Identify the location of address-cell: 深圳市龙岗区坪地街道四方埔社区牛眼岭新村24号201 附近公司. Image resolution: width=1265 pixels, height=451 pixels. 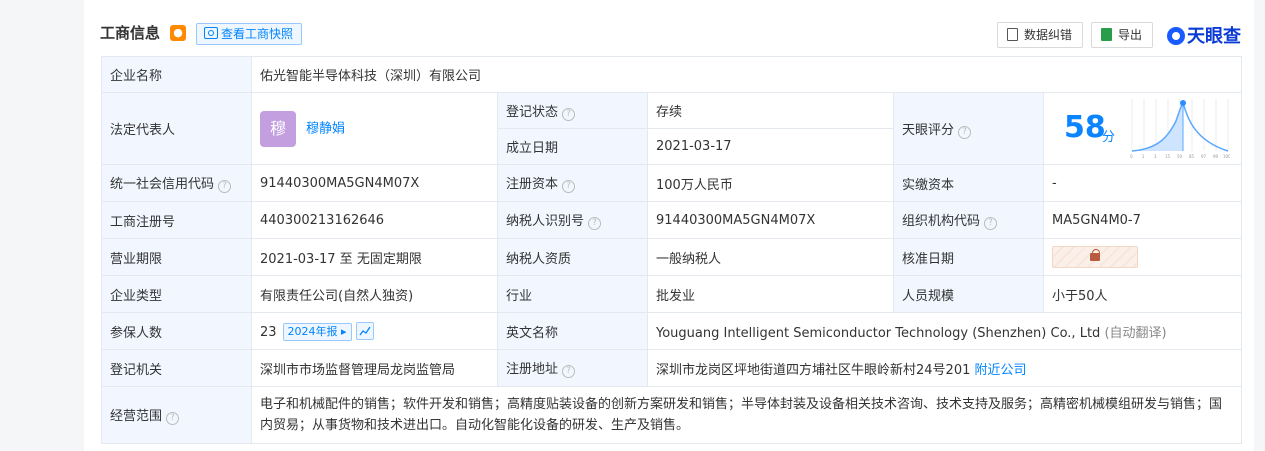
(944, 368).